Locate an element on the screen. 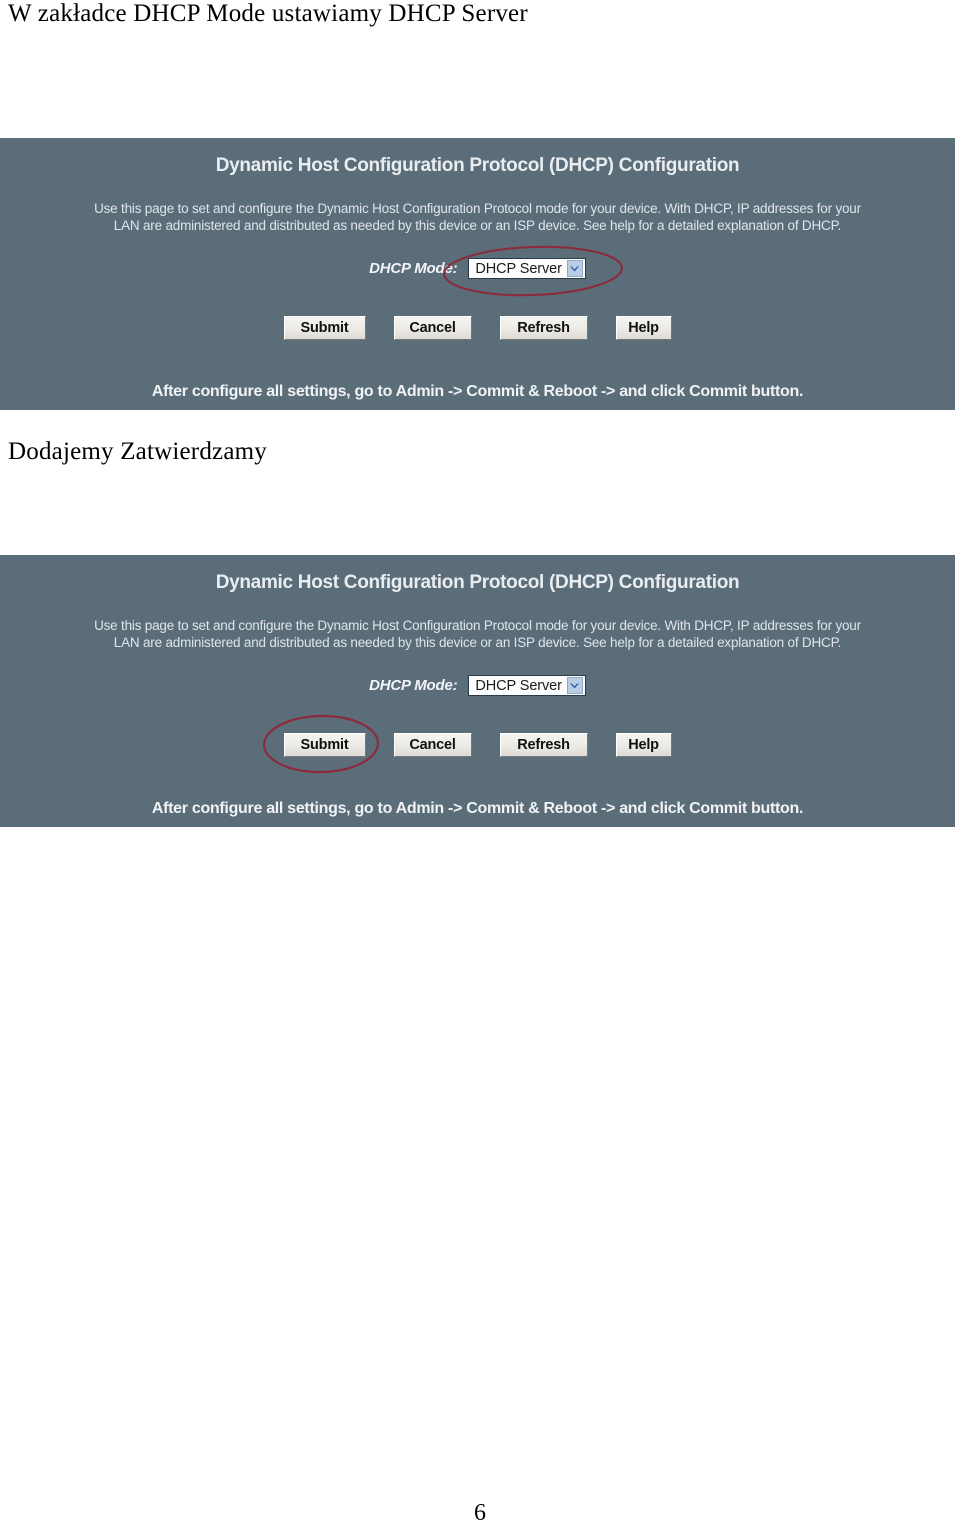  mid-note: Dodajemy Zatwierdzamy is located at coordinates (137, 451).